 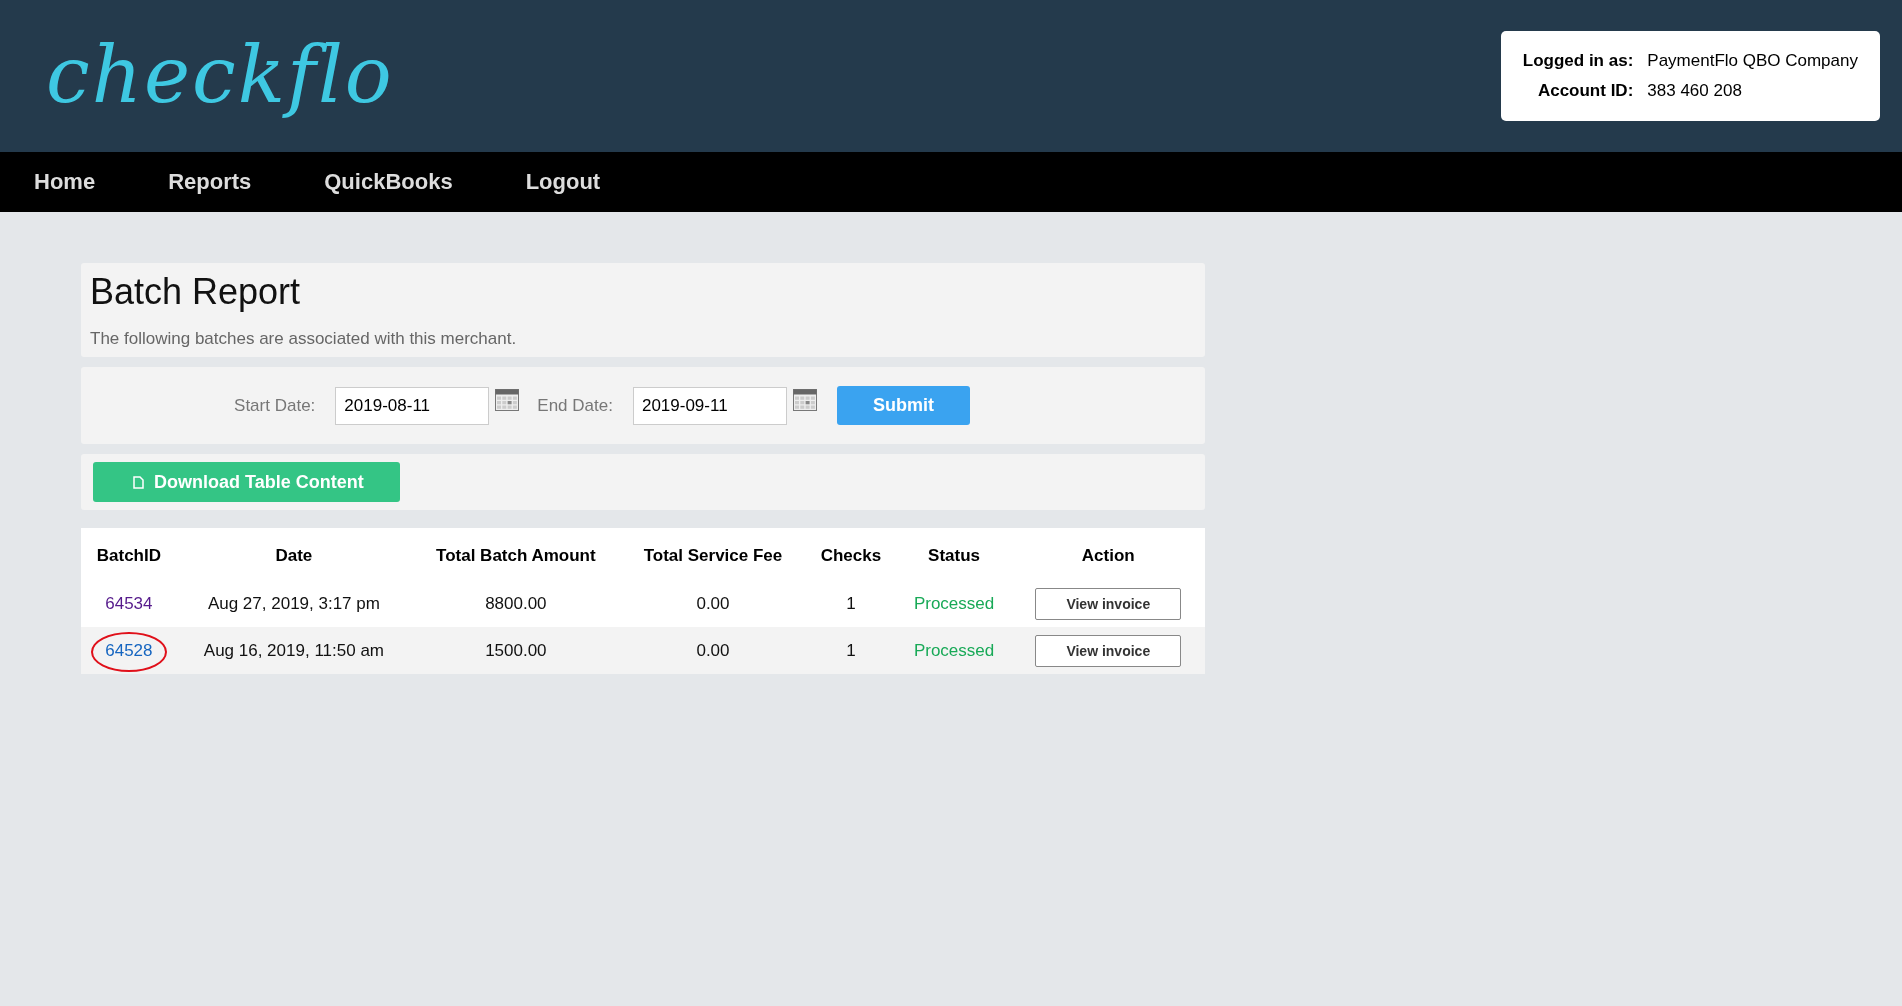 What do you see at coordinates (516, 554) in the screenshot?
I see `column-header: Total Batch Amount` at bounding box center [516, 554].